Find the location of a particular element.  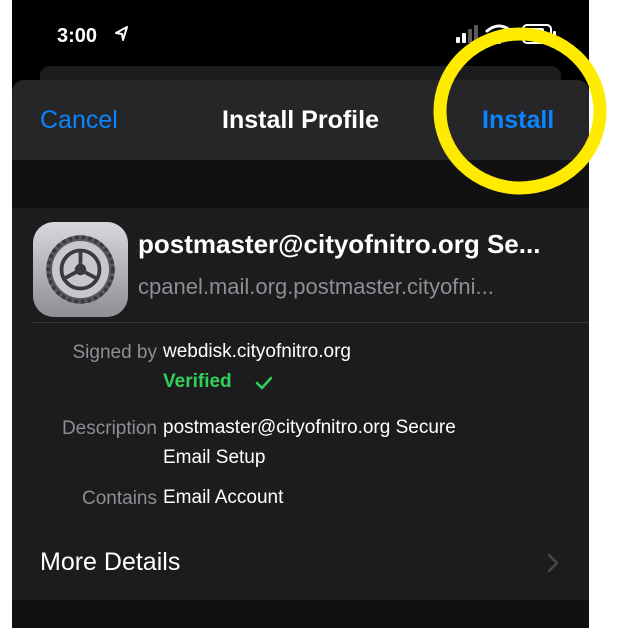

separator is located at coordinates (311, 322).